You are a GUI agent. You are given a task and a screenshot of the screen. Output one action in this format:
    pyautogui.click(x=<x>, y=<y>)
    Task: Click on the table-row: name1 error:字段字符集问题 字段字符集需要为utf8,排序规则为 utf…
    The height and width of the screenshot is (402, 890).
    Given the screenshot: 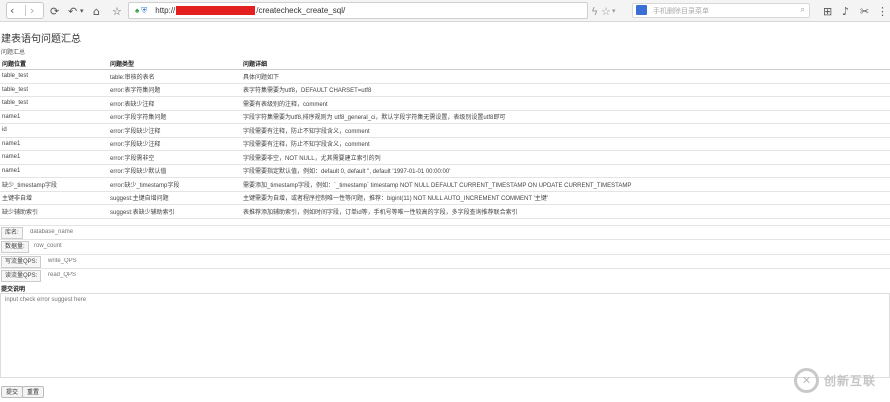 What is the action you would take?
    pyautogui.click(x=445, y=117)
    